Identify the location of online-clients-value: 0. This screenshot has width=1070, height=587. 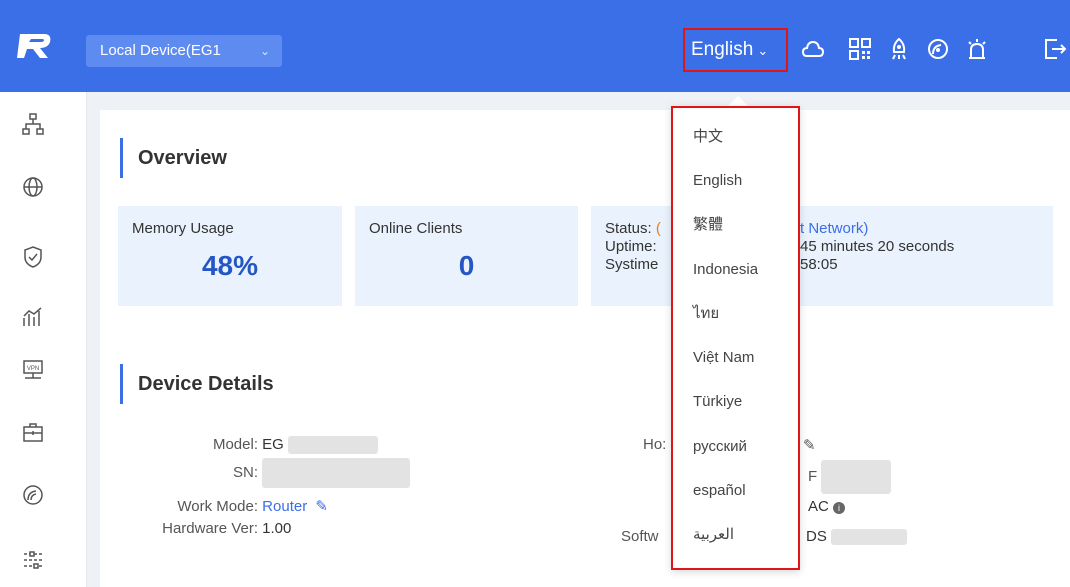
(466, 265).